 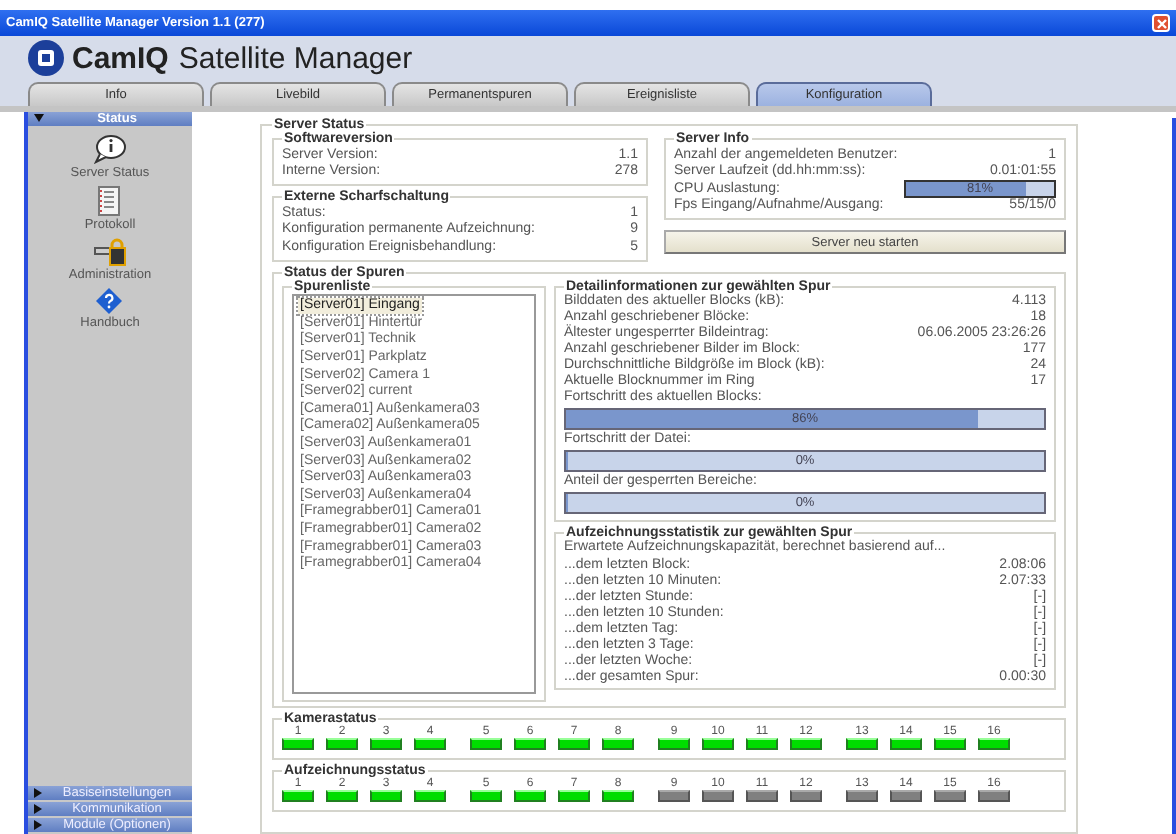 What do you see at coordinates (46, 58) in the screenshot?
I see `logo-icon` at bounding box center [46, 58].